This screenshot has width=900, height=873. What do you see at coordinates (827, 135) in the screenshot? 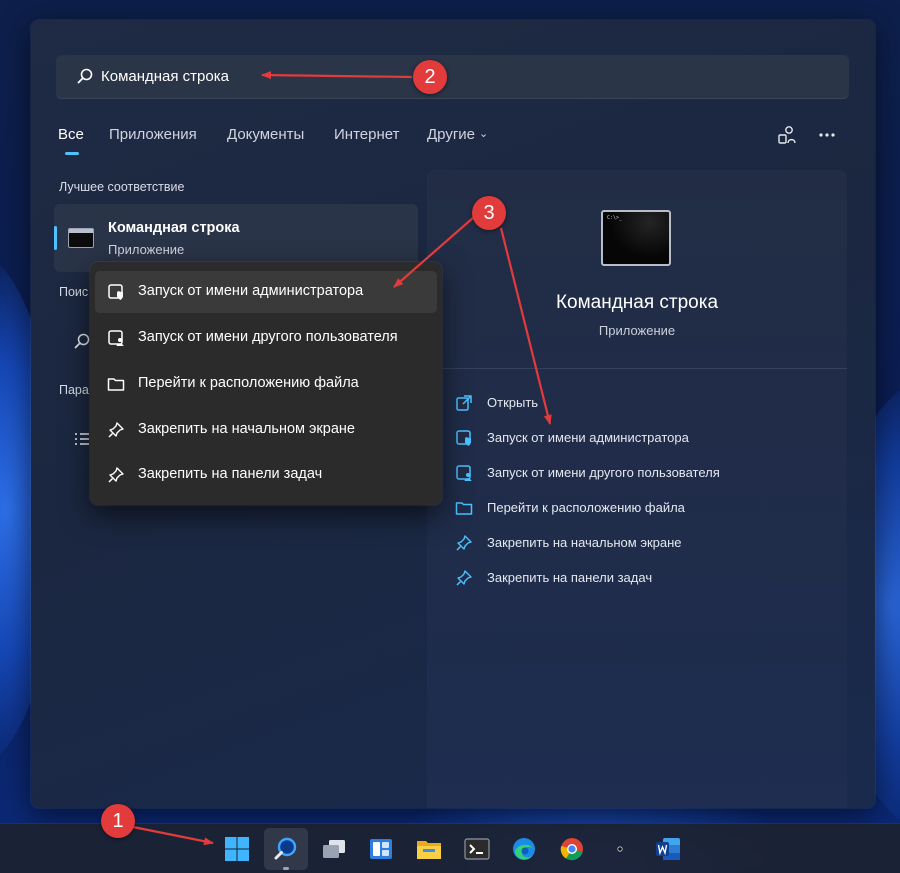
I see `more-icon` at bounding box center [827, 135].